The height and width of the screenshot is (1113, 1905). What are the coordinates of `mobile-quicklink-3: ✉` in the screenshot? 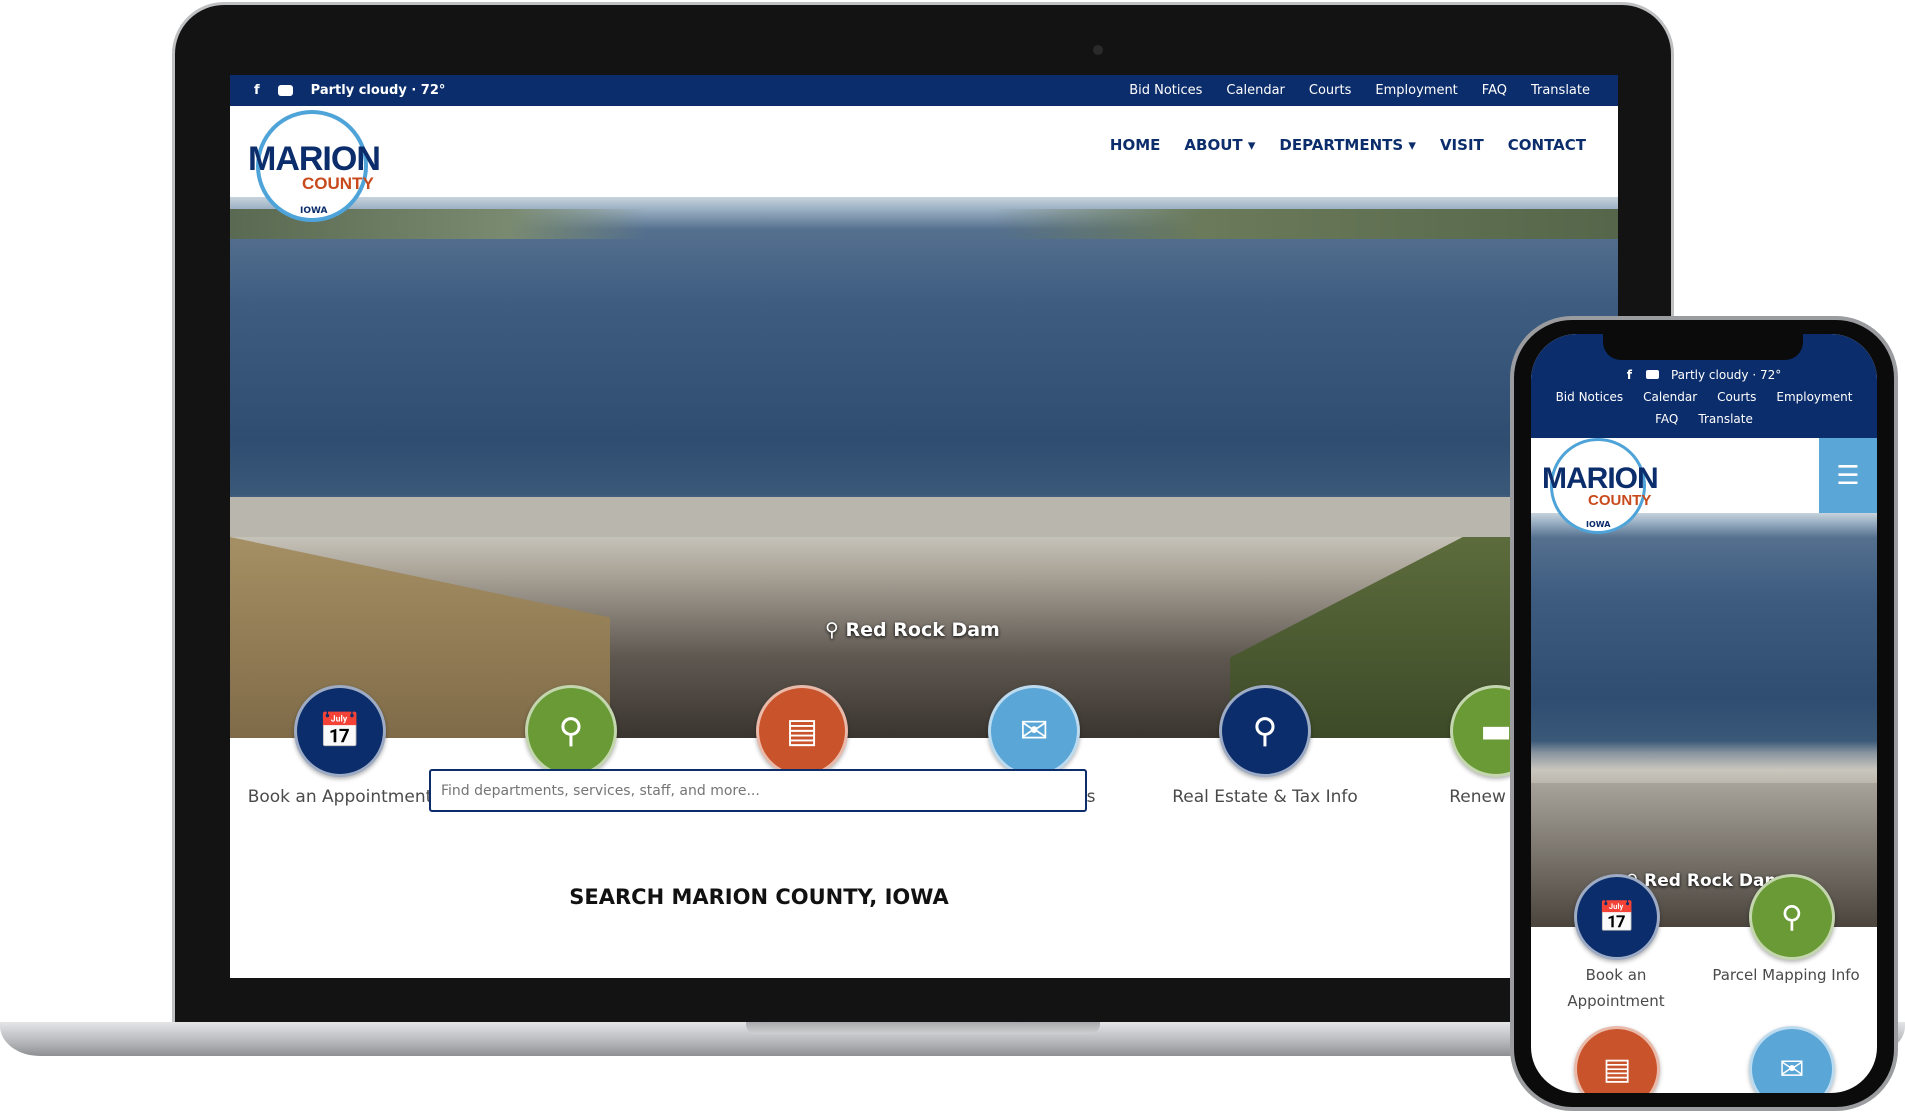 It's located at (1792, 1059).